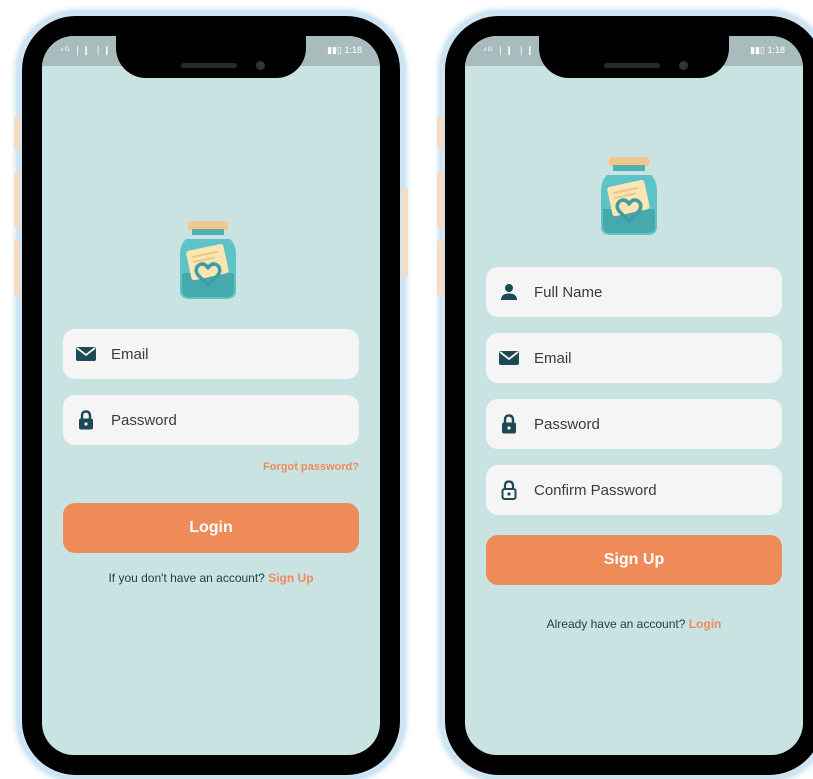 Image resolution: width=813 pixels, height=779 pixels. Describe the element at coordinates (644, 490) in the screenshot. I see `confirm-password-input` at that location.